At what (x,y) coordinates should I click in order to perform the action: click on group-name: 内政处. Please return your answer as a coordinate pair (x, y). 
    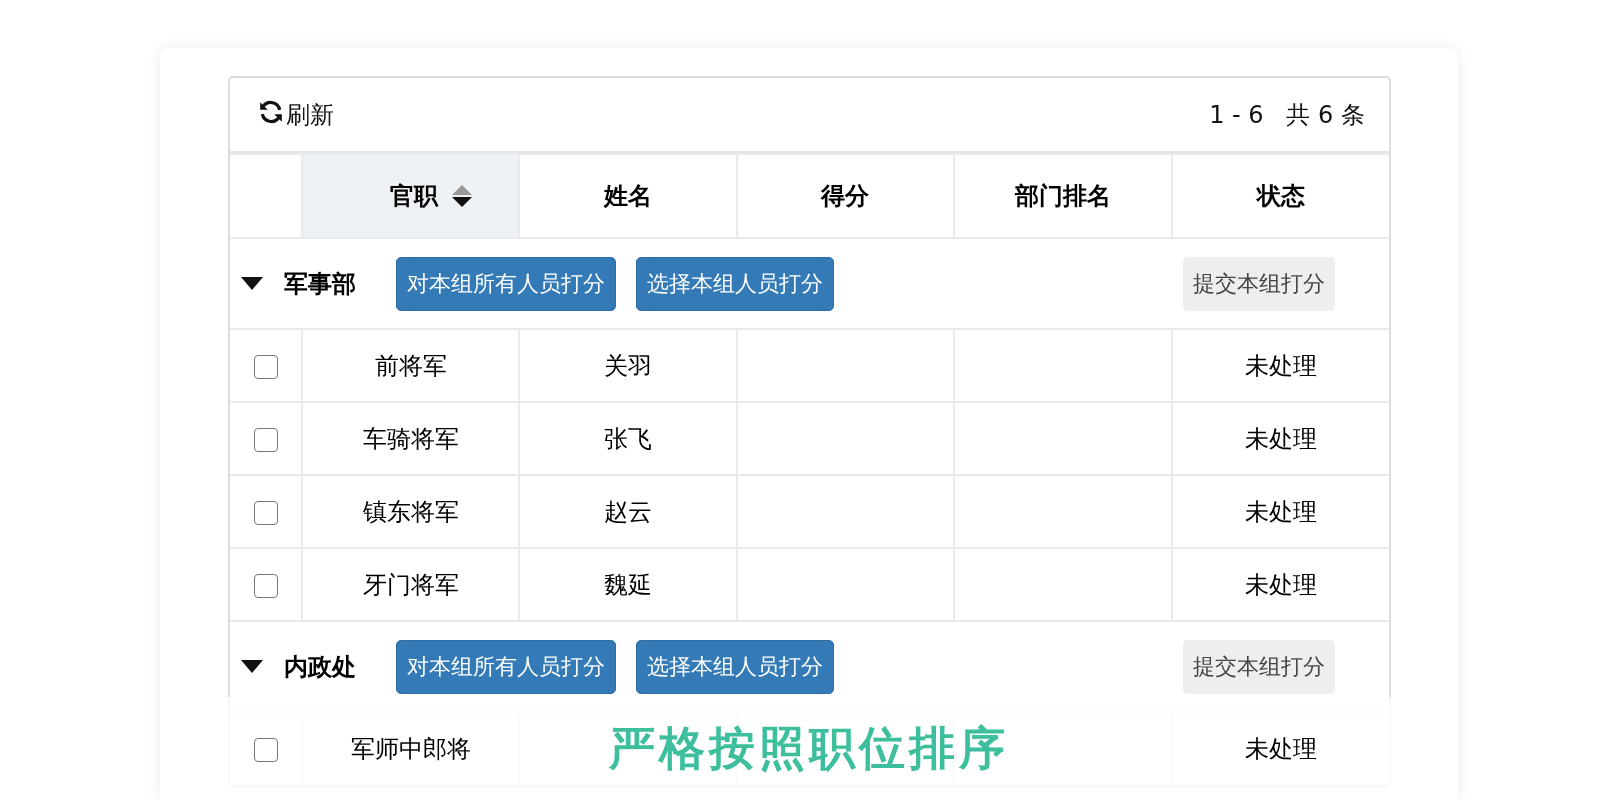
    Looking at the image, I should click on (320, 667).